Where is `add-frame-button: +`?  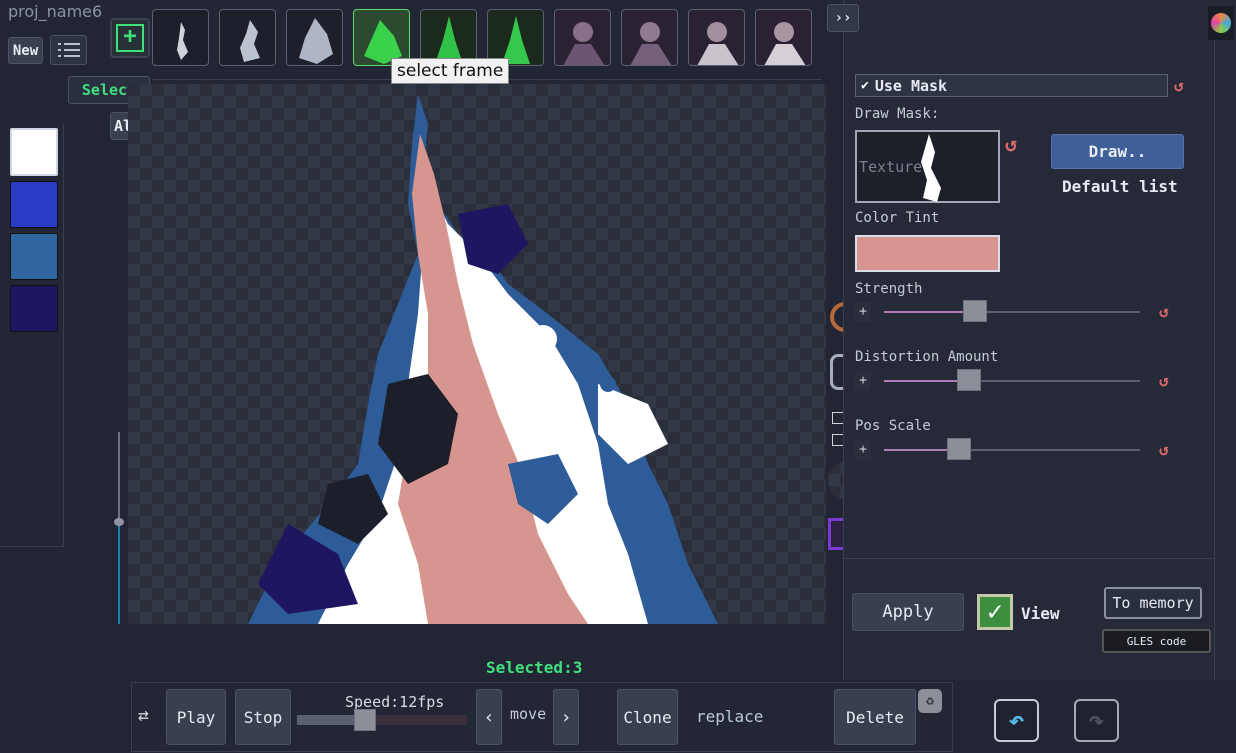 add-frame-button: + is located at coordinates (130, 38).